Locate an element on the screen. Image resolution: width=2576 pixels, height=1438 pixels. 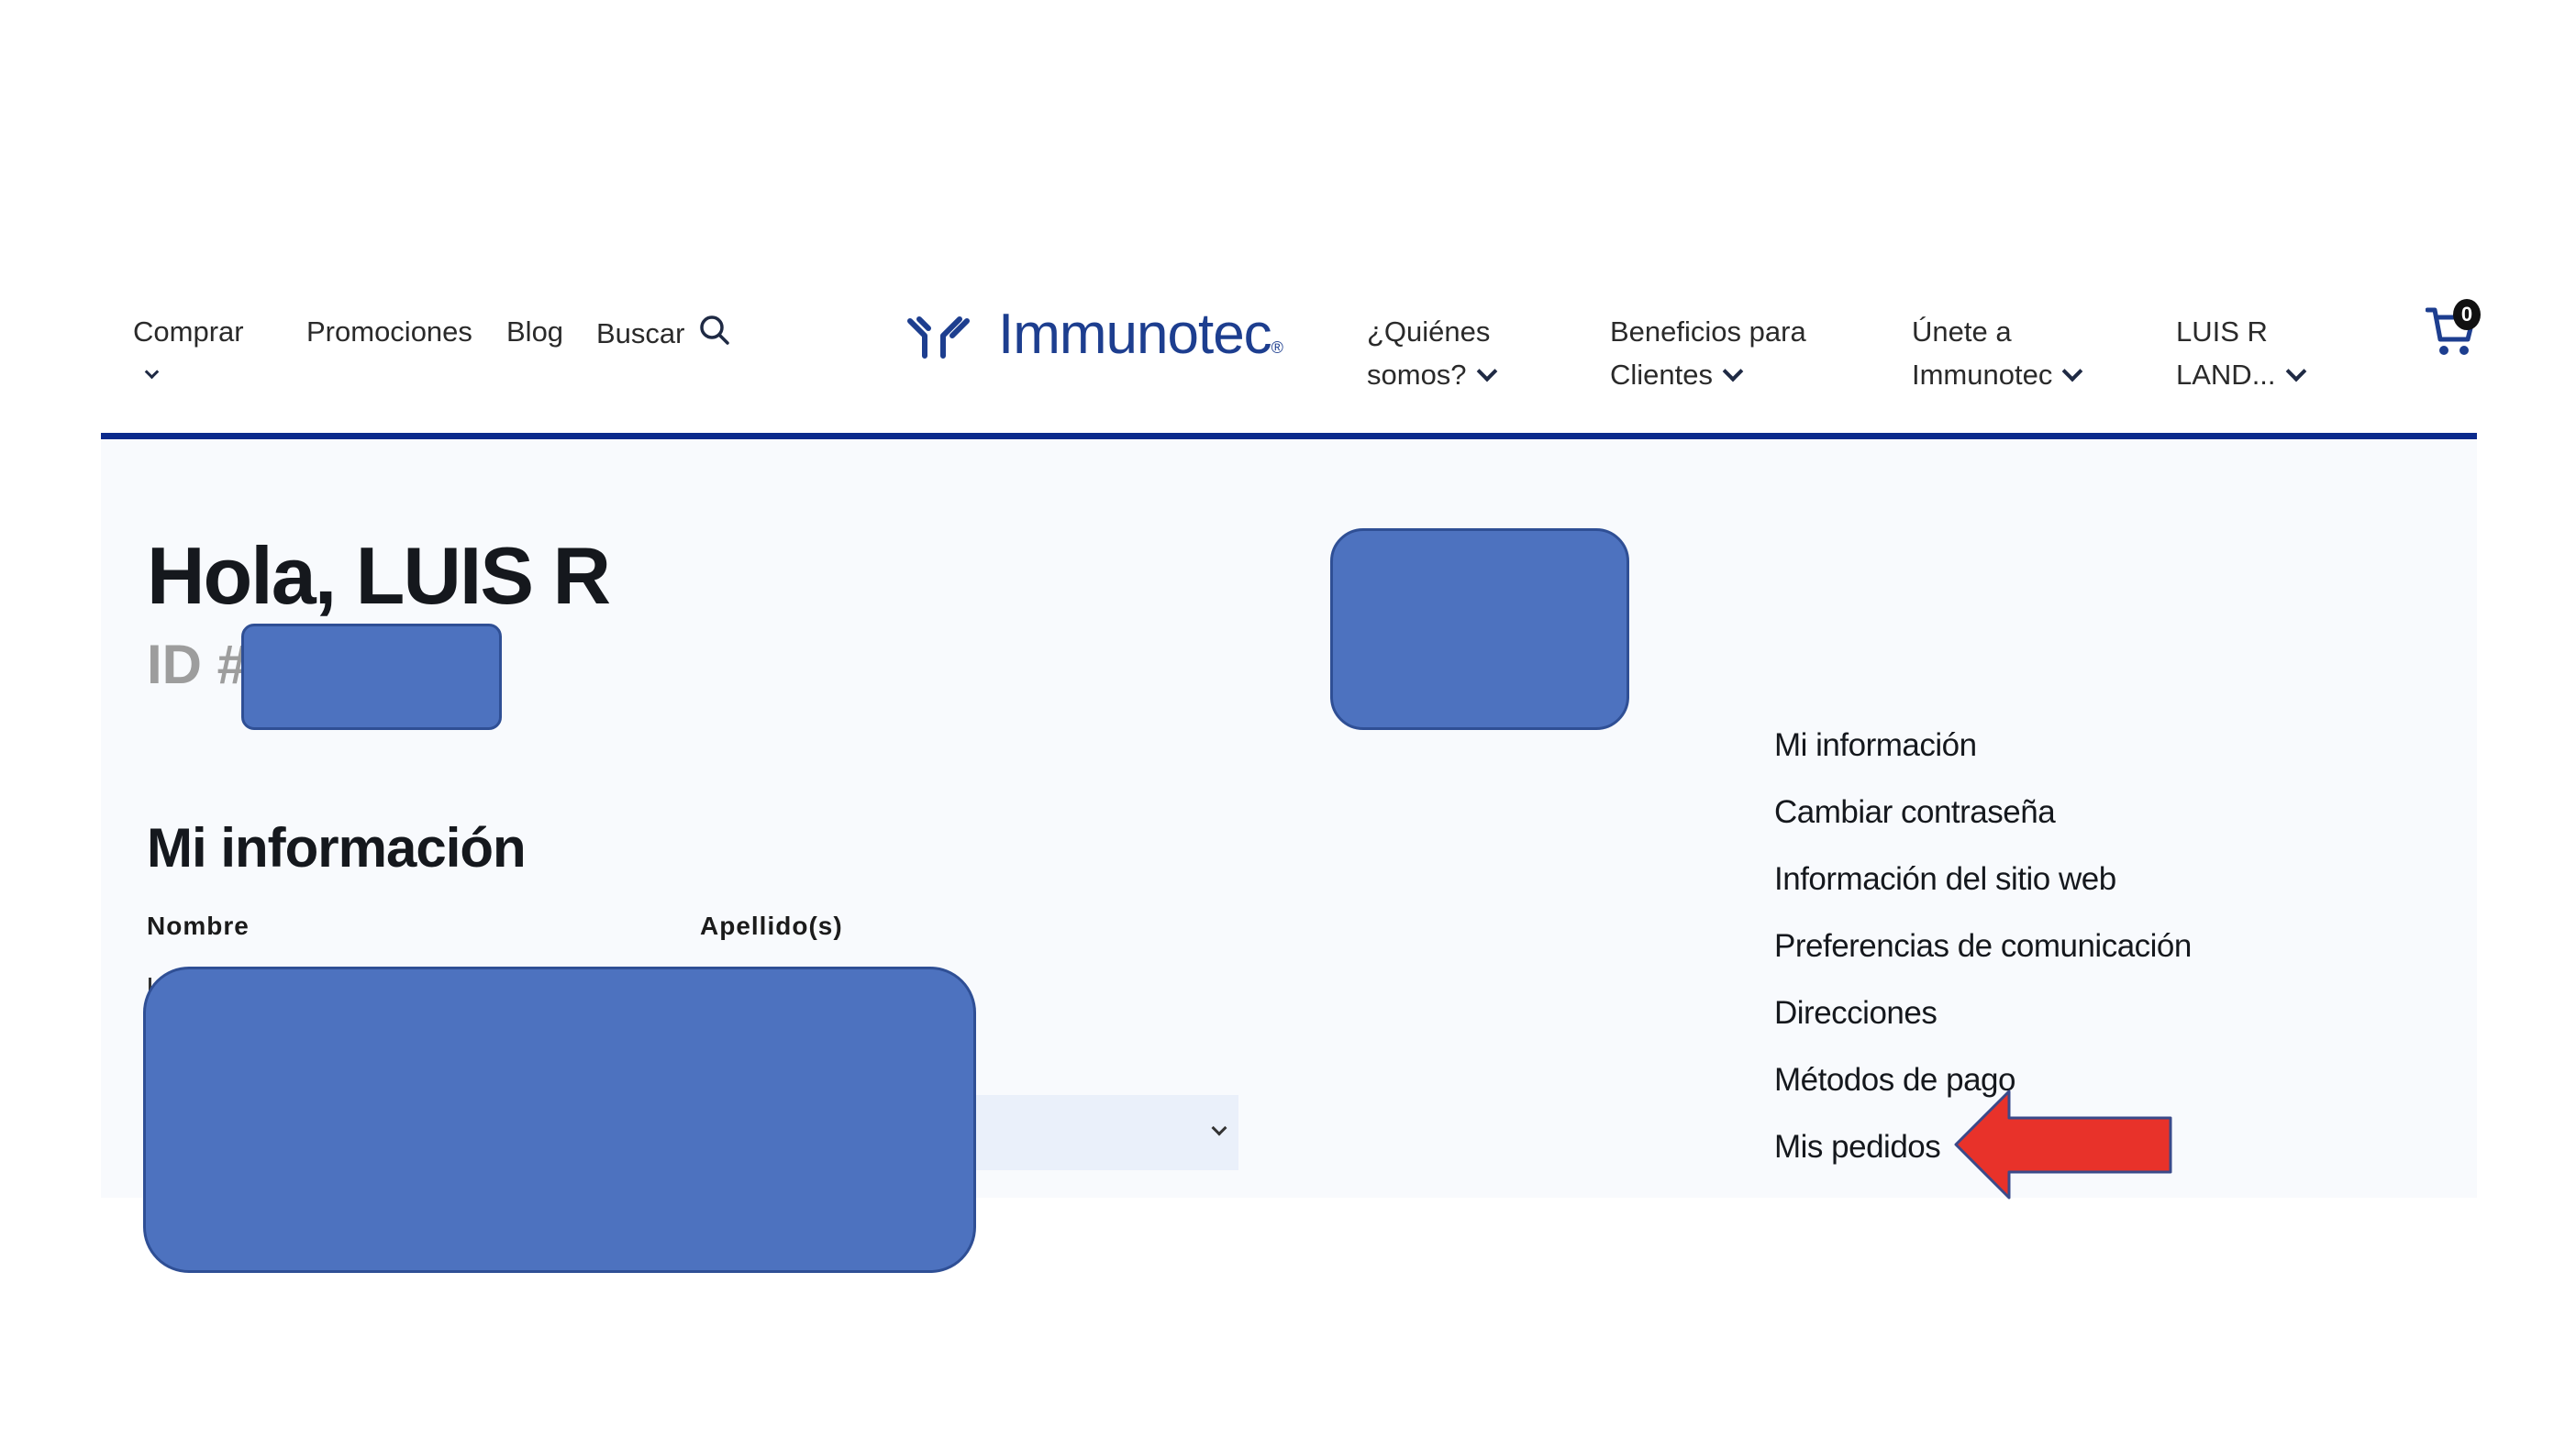
nav-join-line2: Immunotec is located at coordinates (1982, 375).